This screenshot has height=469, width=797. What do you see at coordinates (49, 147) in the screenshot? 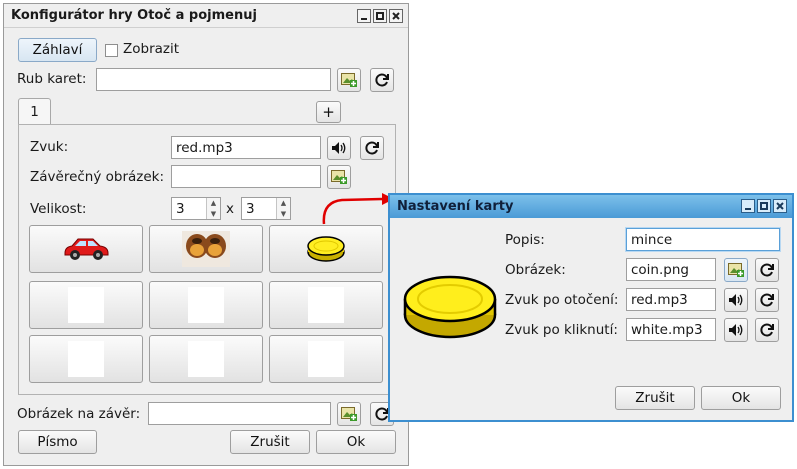
I see `sound-label: Zvuk:` at bounding box center [49, 147].